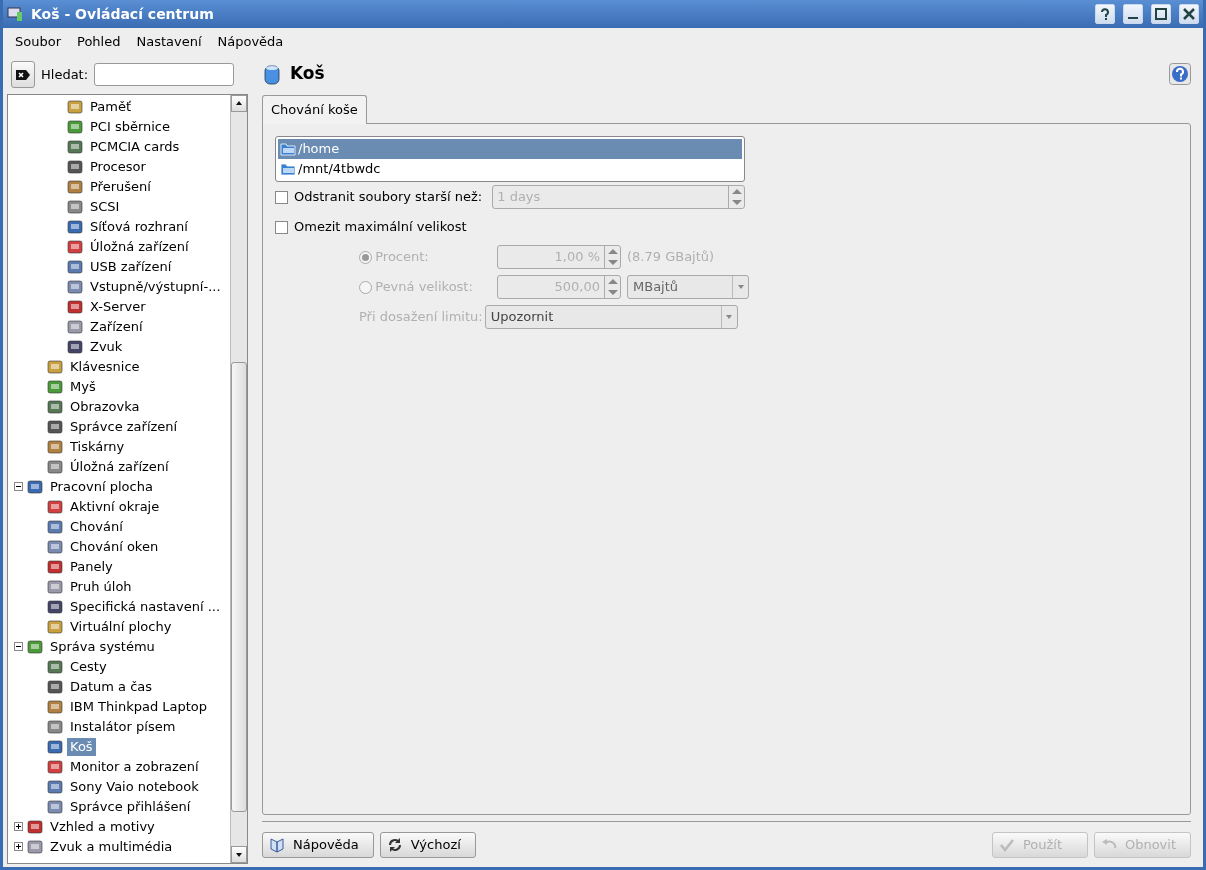 The width and height of the screenshot is (1206, 870). What do you see at coordinates (134, 786) in the screenshot?
I see `tree-item: Sony Vaio notebook` at bounding box center [134, 786].